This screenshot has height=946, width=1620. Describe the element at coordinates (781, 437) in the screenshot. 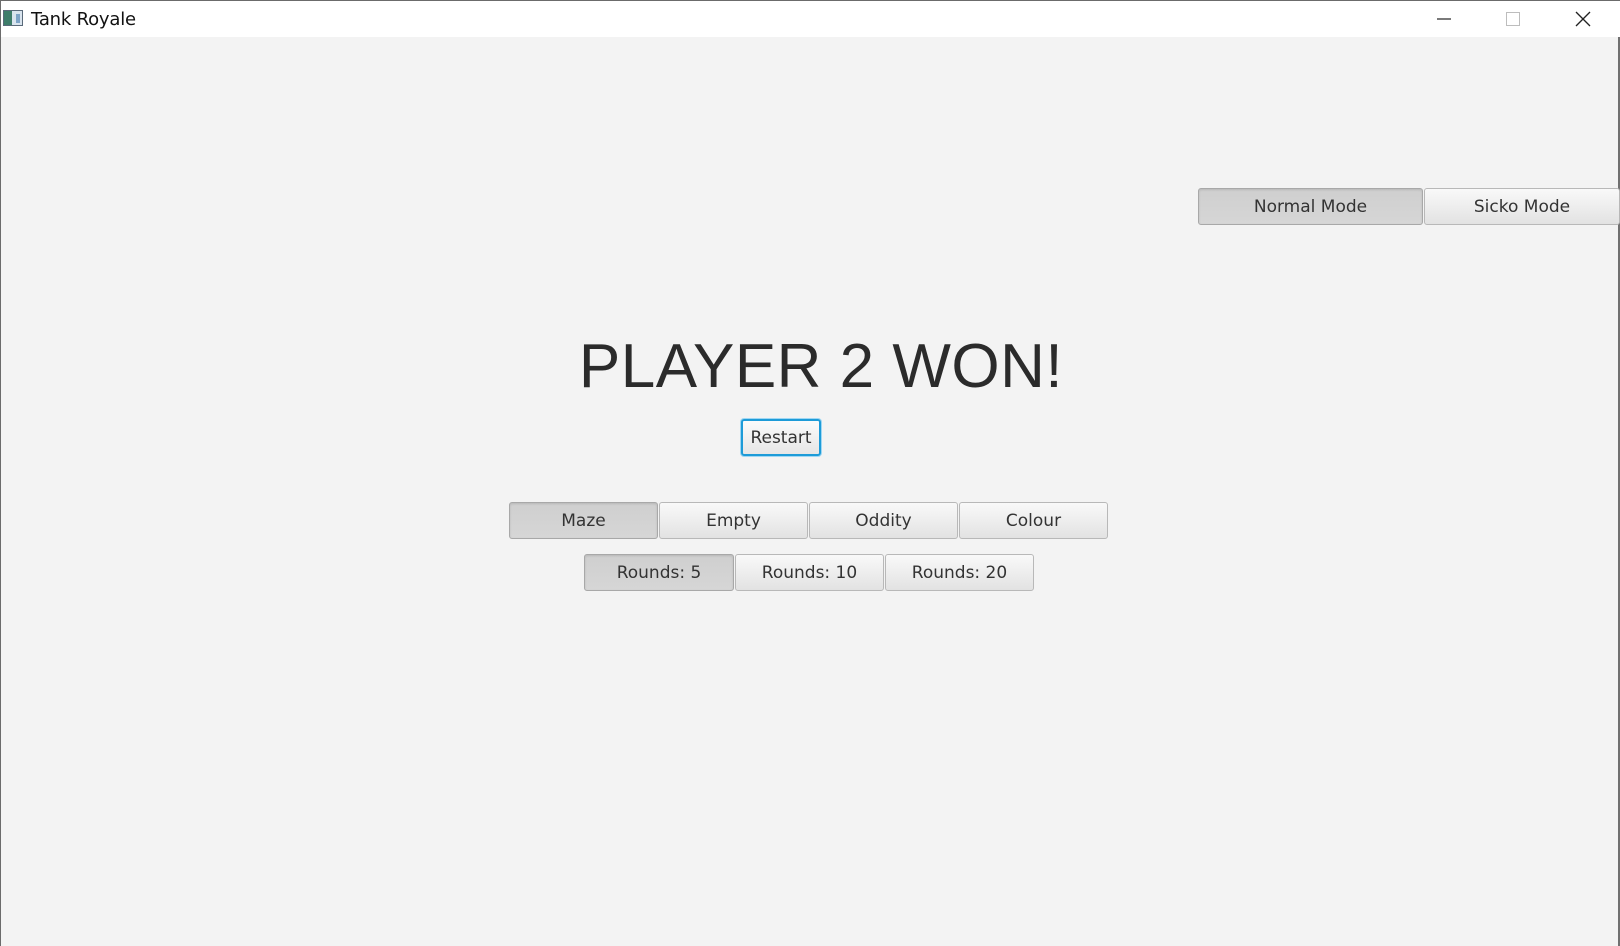

I see `restart-button: Restart` at that location.